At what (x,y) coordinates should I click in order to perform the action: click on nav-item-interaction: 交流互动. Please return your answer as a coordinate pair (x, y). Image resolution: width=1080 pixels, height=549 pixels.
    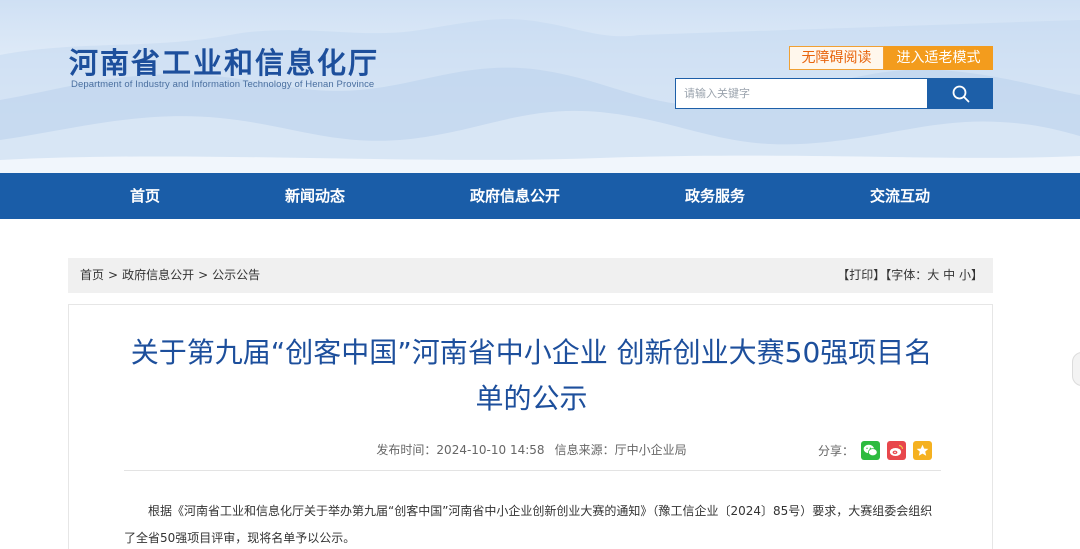
    Looking at the image, I should click on (900, 196).